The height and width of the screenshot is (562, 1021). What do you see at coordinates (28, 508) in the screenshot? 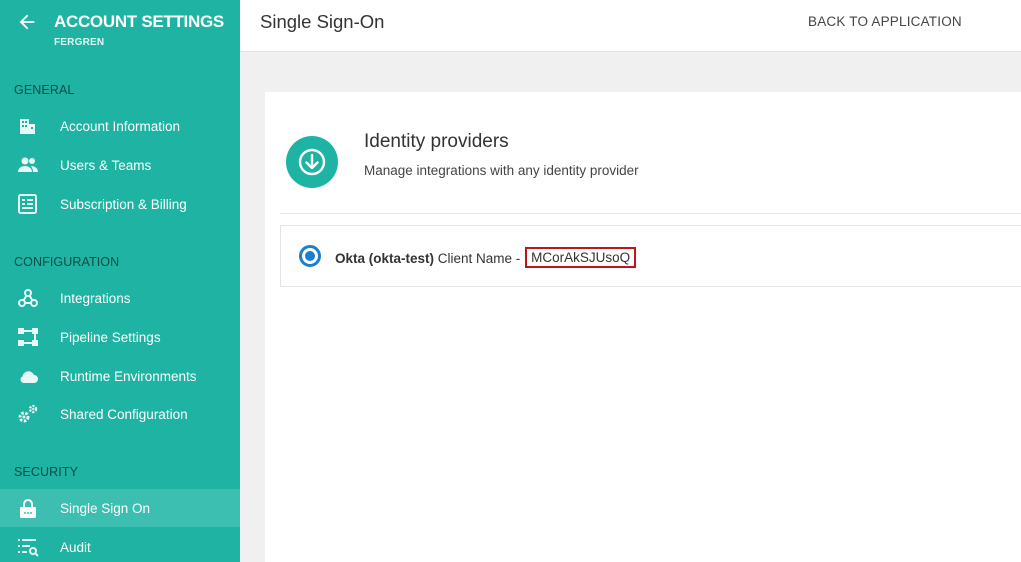
I see `lock-icon` at bounding box center [28, 508].